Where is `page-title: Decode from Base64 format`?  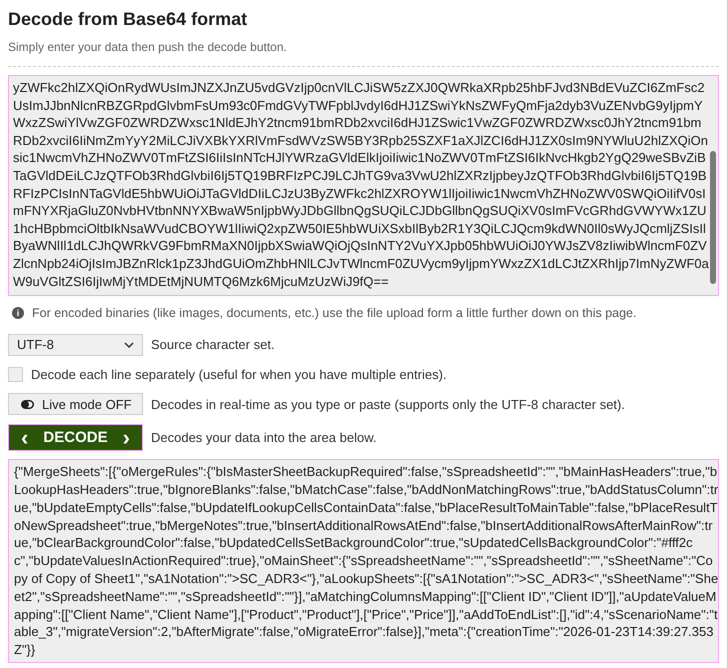
page-title: Decode from Base64 format is located at coordinates (128, 19).